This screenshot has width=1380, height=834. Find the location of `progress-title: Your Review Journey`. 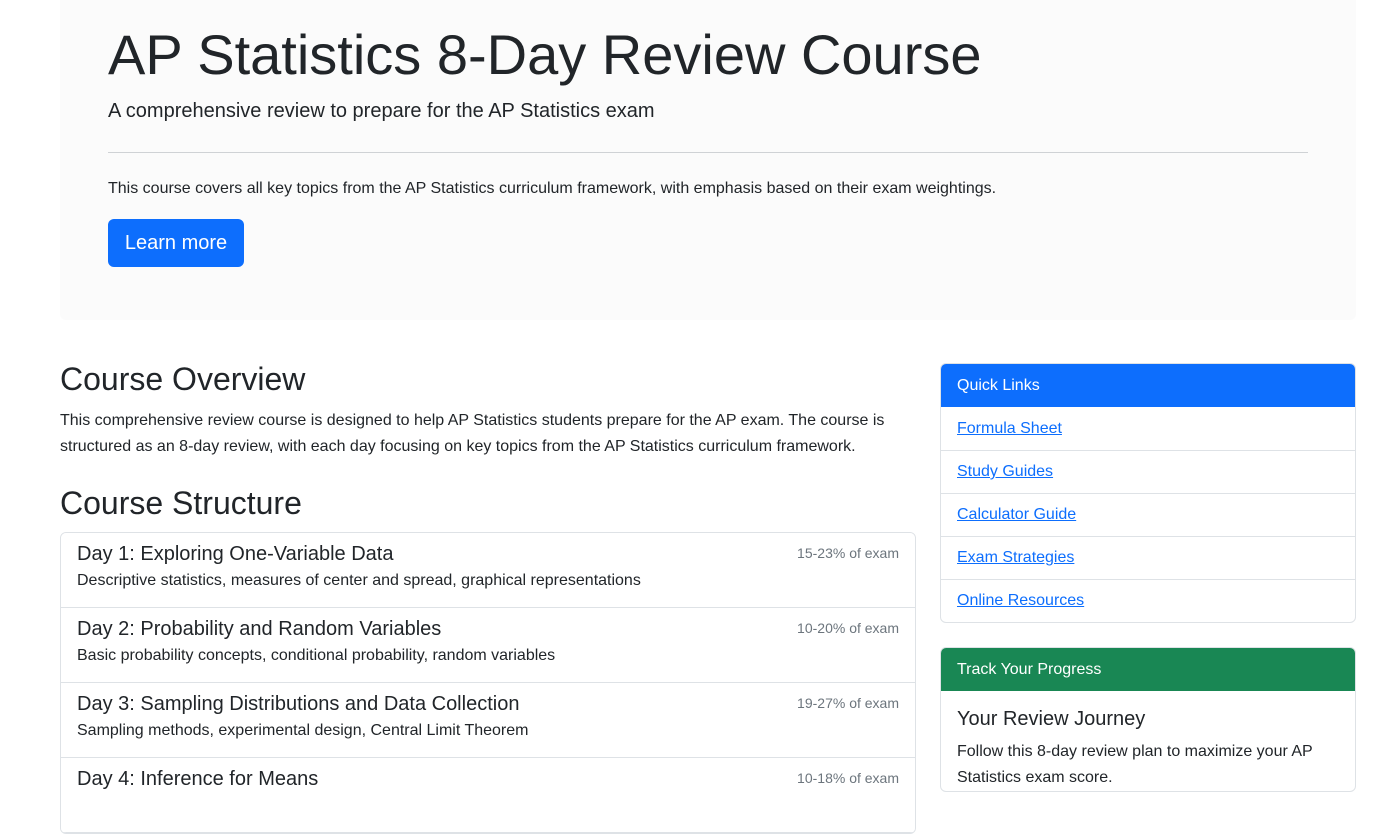

progress-title: Your Review Journey is located at coordinates (1051, 719).